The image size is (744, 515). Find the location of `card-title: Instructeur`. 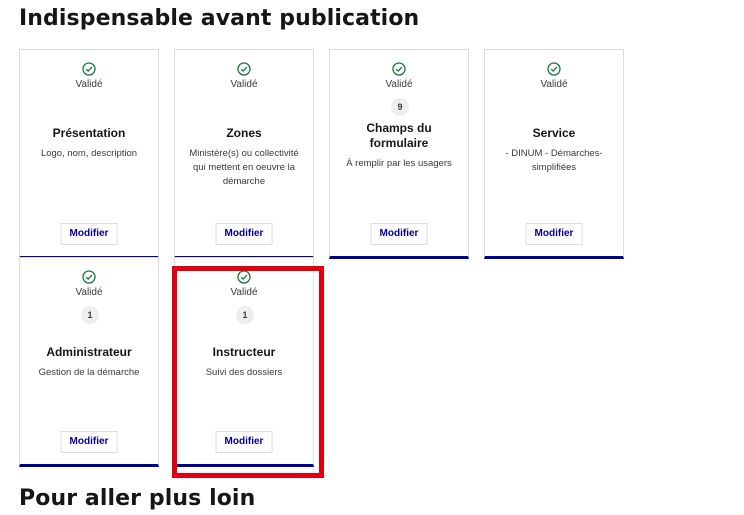

card-title: Instructeur is located at coordinates (244, 352).